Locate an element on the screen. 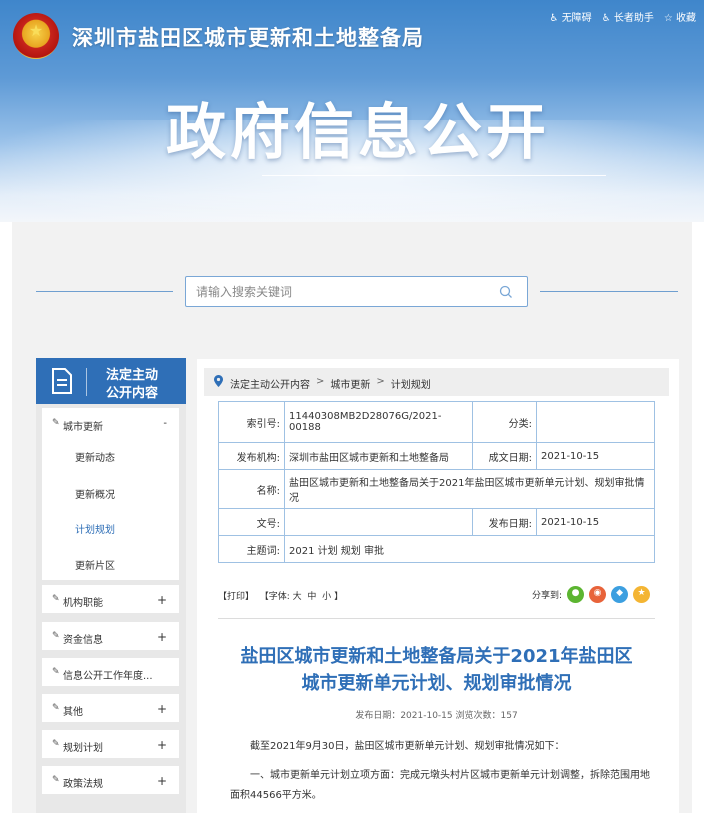 The width and height of the screenshot is (704, 813). index-label: 索引号: is located at coordinates (251, 422).